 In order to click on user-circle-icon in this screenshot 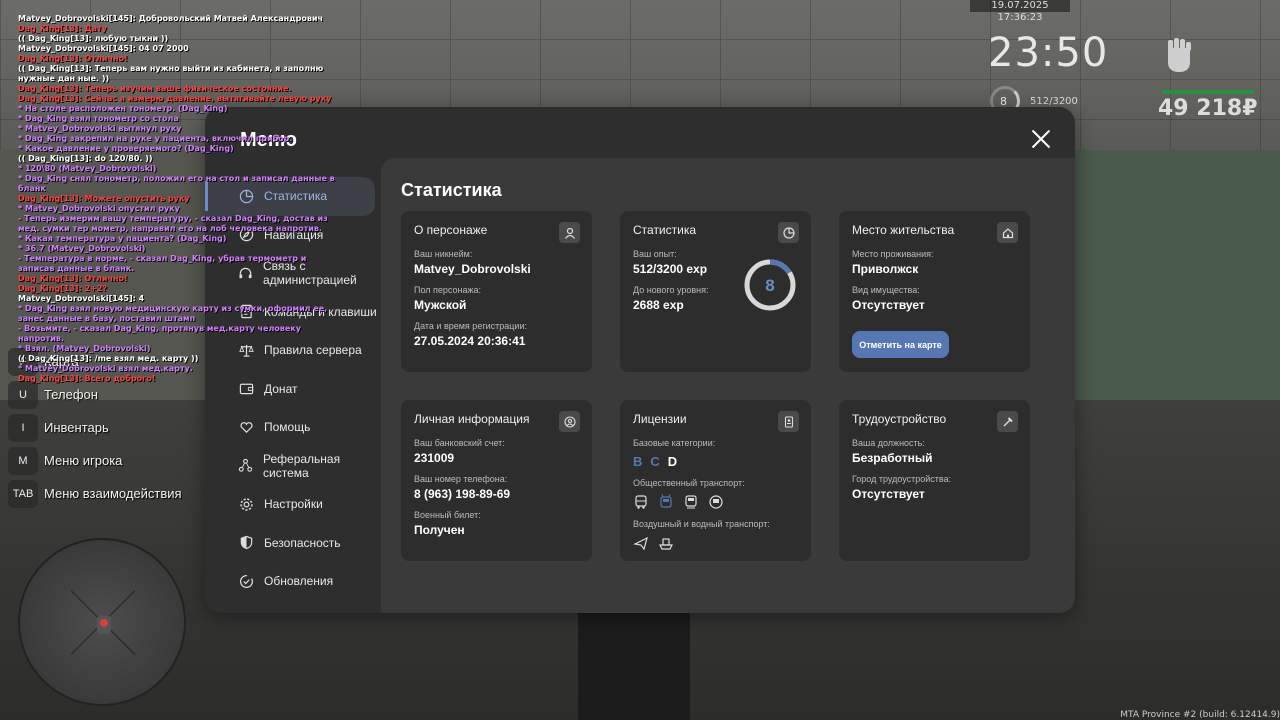, I will do `click(569, 421)`.